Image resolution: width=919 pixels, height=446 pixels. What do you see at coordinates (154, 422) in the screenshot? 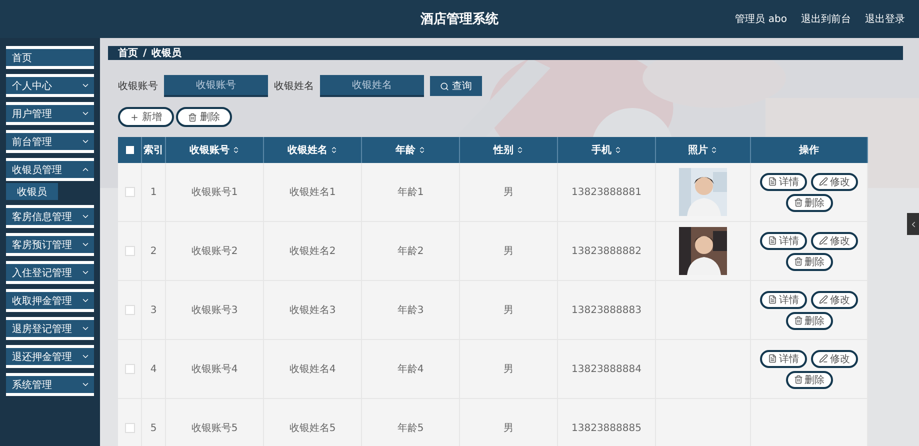
I see `table-cell: 5` at bounding box center [154, 422].